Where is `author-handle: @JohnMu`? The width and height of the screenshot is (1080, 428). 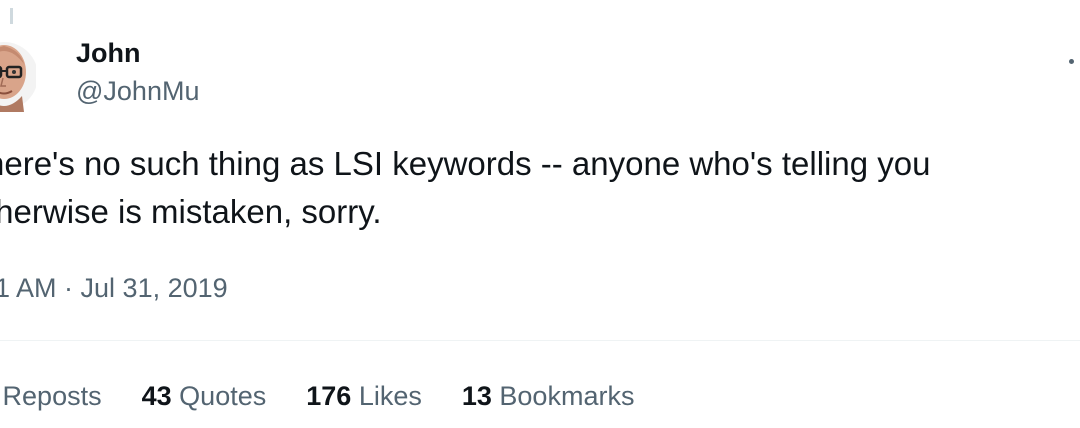 author-handle: @JohnMu is located at coordinates (137, 91).